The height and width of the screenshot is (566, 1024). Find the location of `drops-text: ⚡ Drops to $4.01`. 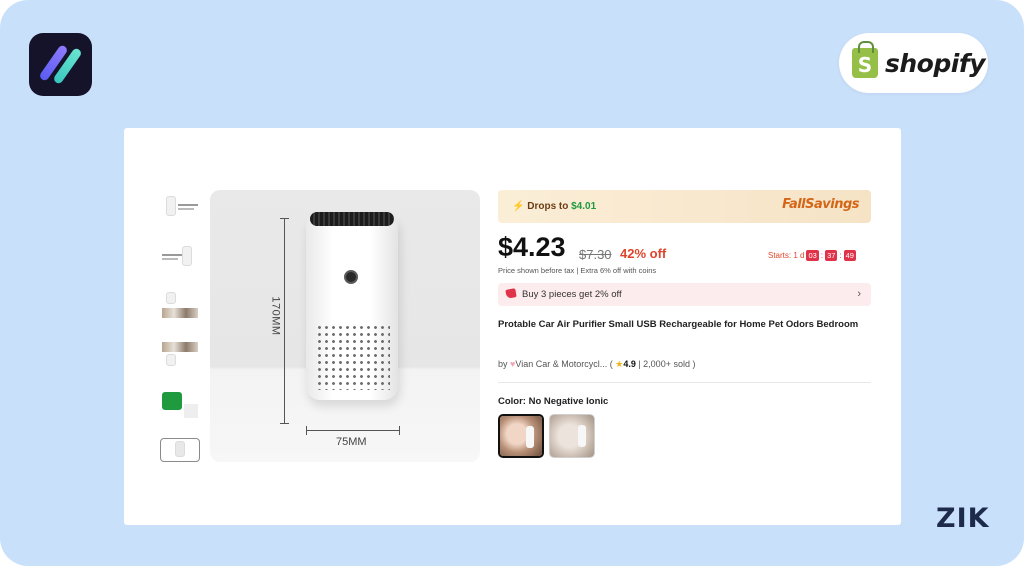

drops-text: ⚡ Drops to $4.01 is located at coordinates (554, 206).